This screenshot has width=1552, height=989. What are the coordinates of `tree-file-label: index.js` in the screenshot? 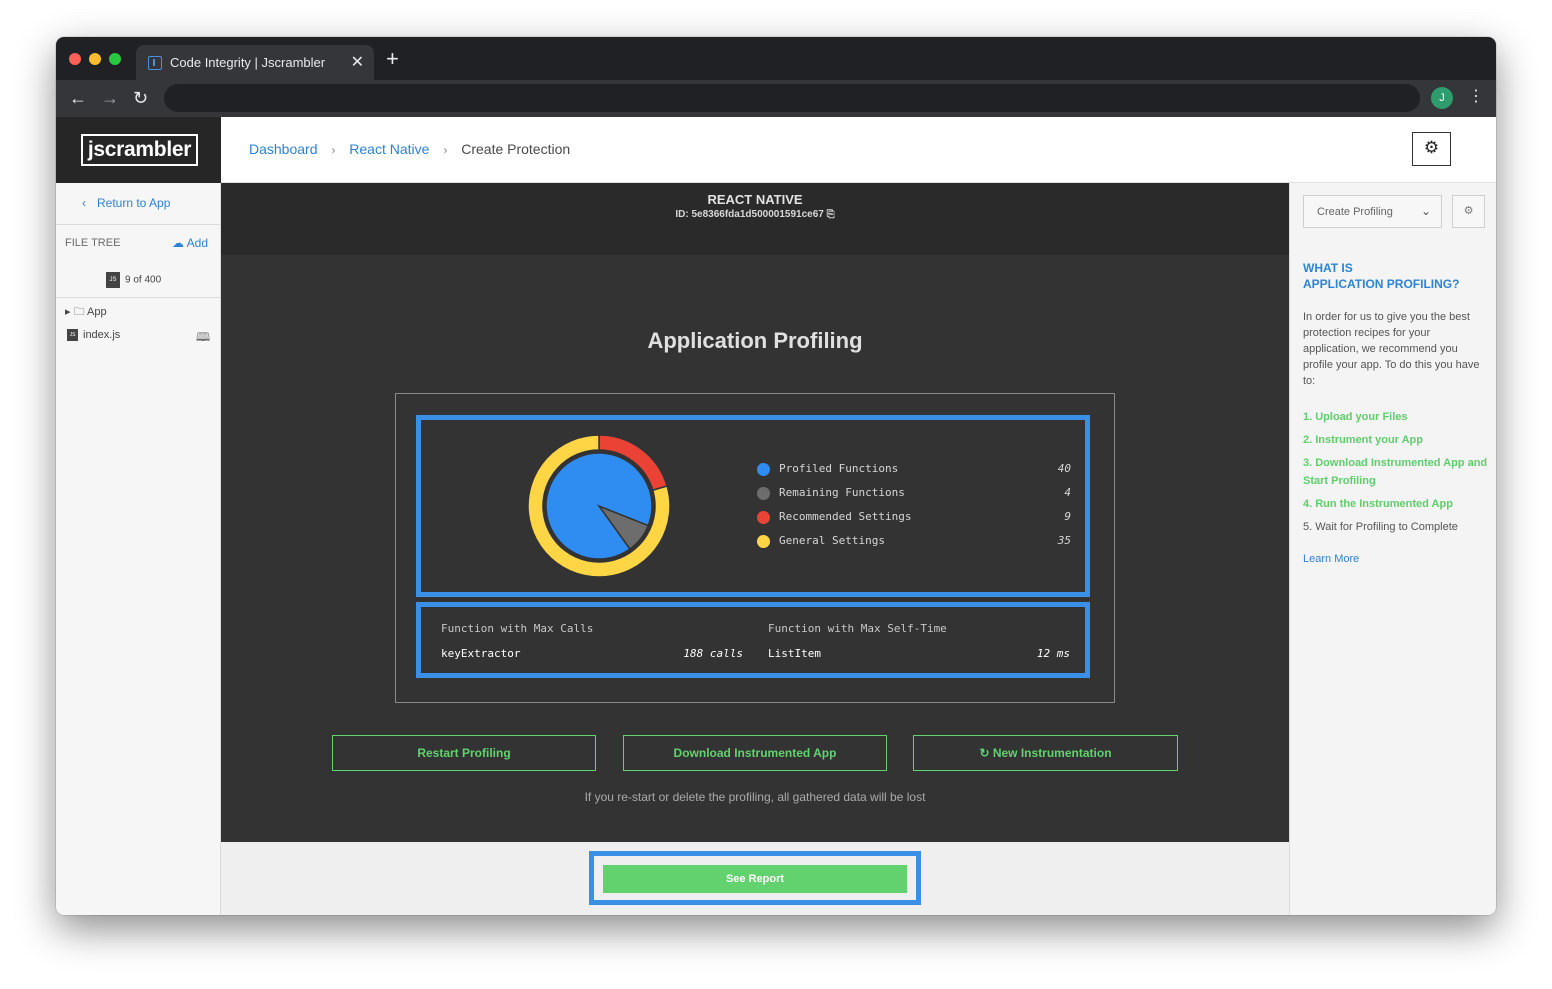 It's located at (102, 335).